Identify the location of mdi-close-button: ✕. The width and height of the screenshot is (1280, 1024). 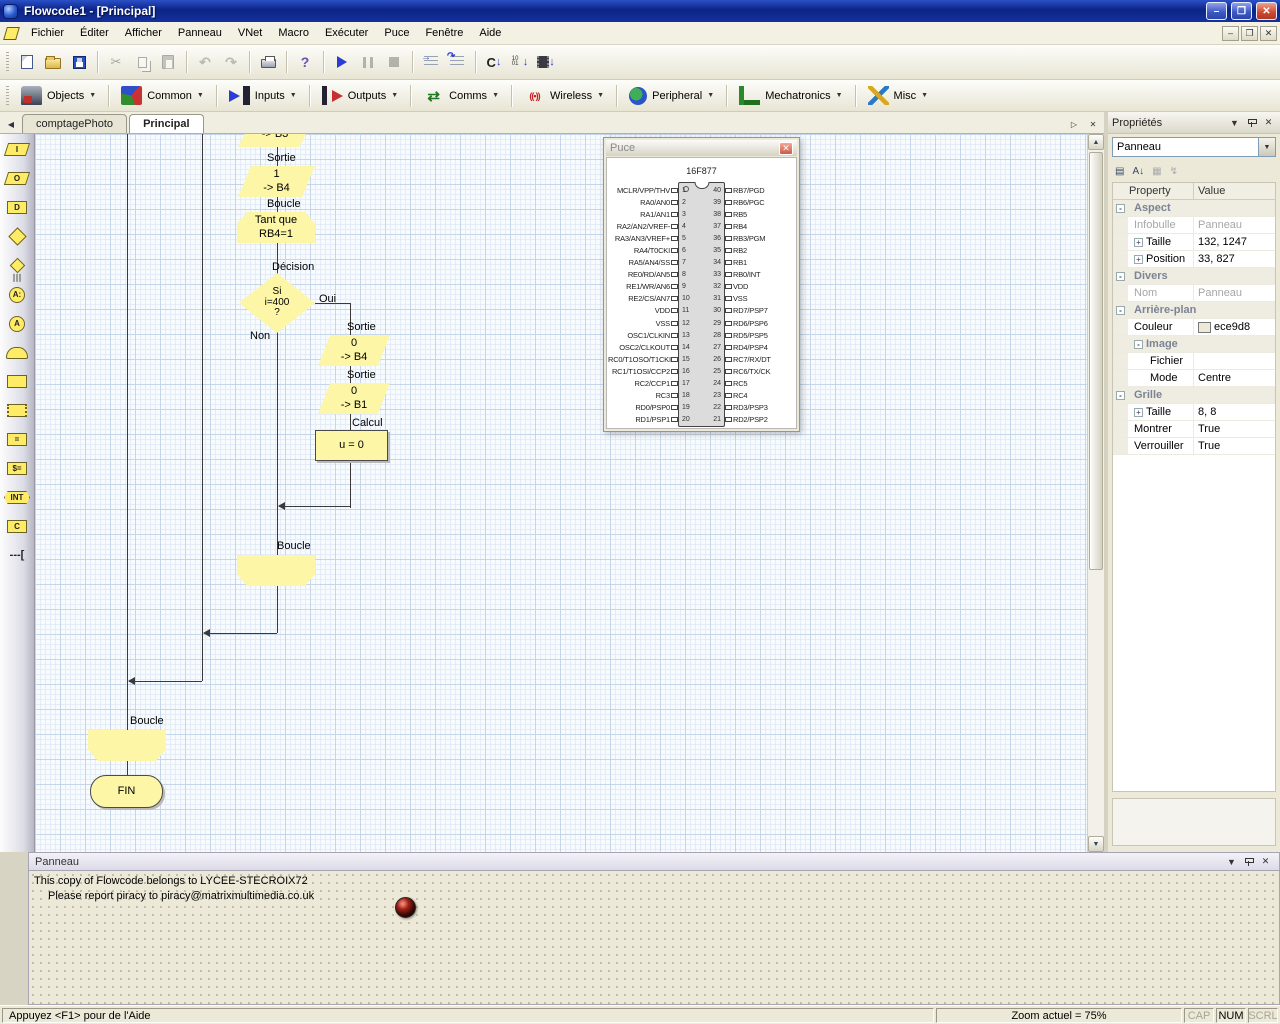
(1268, 33).